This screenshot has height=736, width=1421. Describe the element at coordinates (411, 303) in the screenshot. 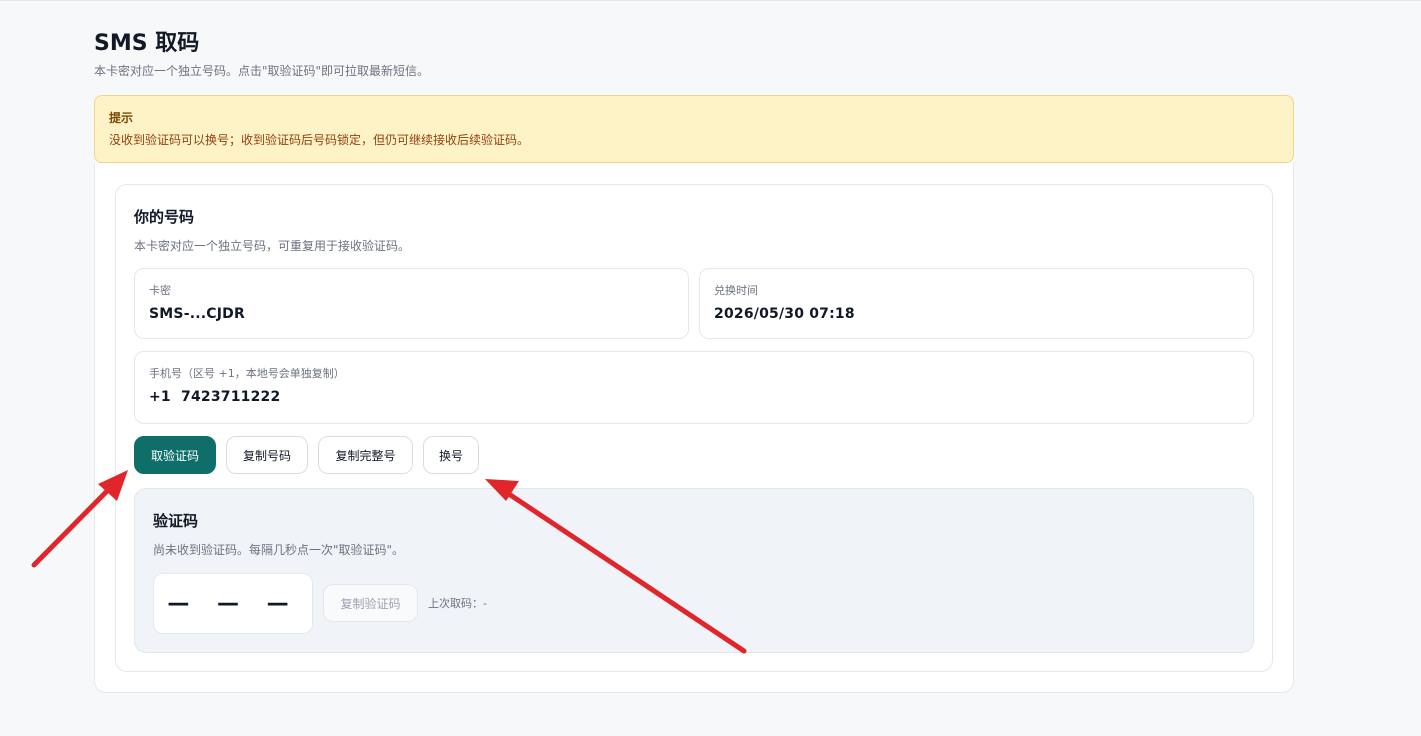

I see `card-key-field: 卡密 SMS-...CJDR` at that location.